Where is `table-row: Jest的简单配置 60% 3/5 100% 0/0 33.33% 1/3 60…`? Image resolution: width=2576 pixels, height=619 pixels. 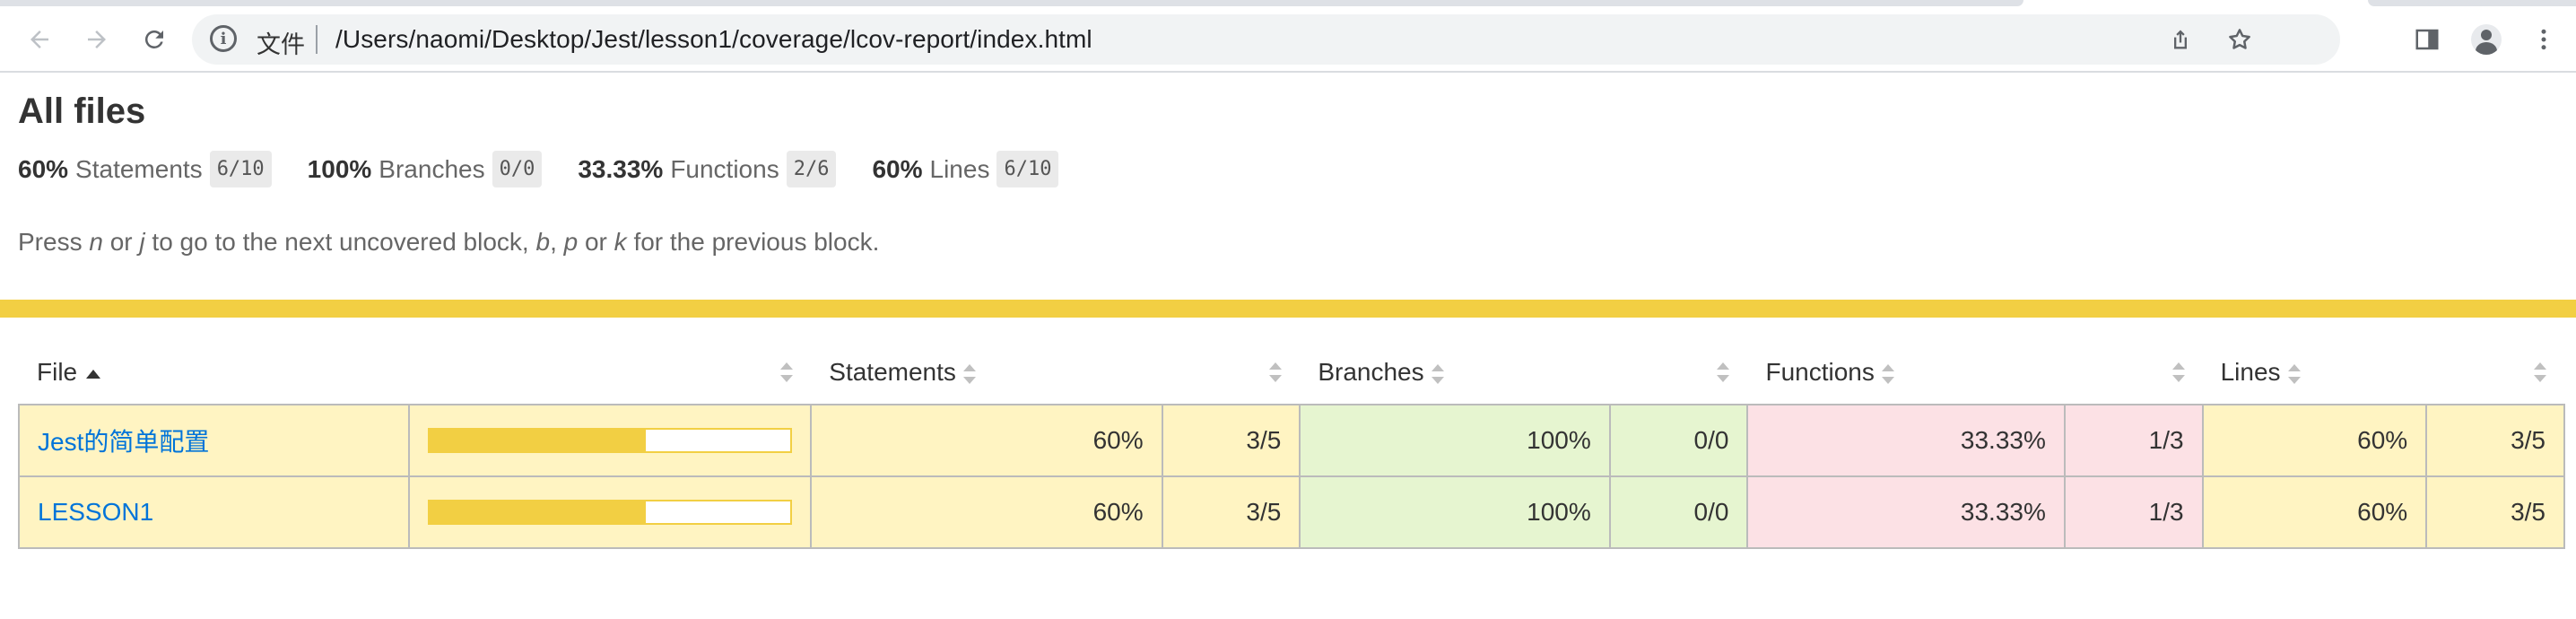 table-row: Jest的简单配置 60% 3/5 100% 0/0 33.33% 1/3 60… is located at coordinates (1291, 440).